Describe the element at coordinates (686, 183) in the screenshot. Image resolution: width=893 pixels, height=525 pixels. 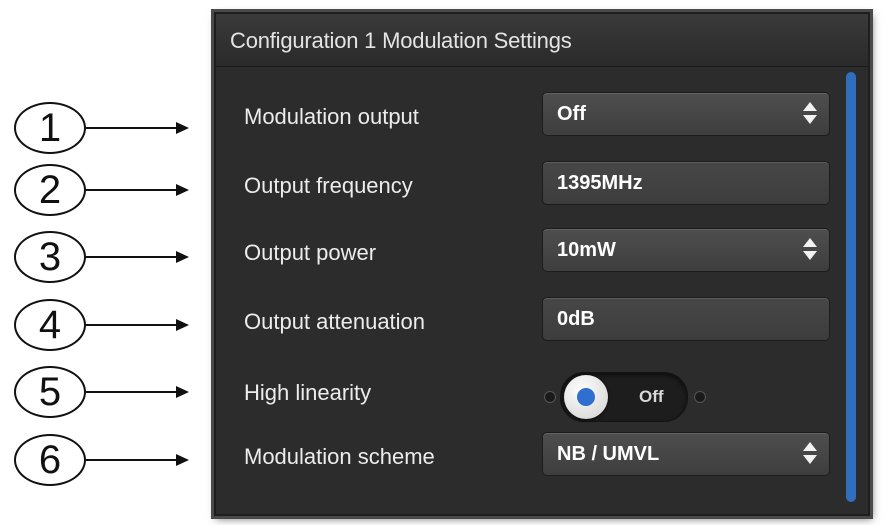
I see `output-frequency-field: 1395MHz` at that location.